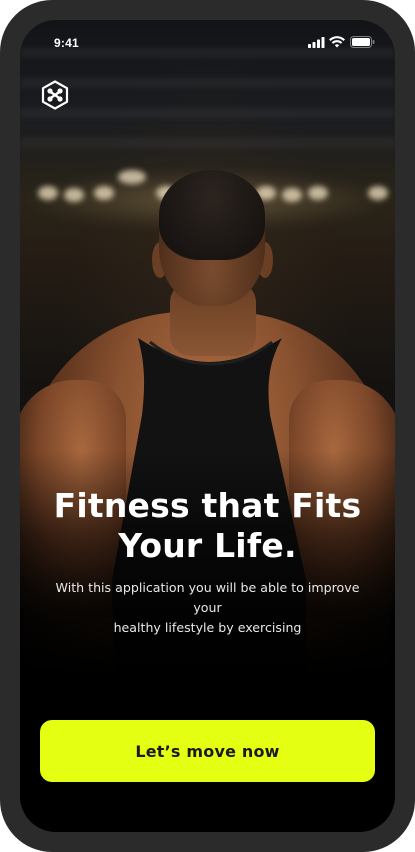 This screenshot has height=852, width=415. I want to click on app-logo-icon, so click(55, 95).